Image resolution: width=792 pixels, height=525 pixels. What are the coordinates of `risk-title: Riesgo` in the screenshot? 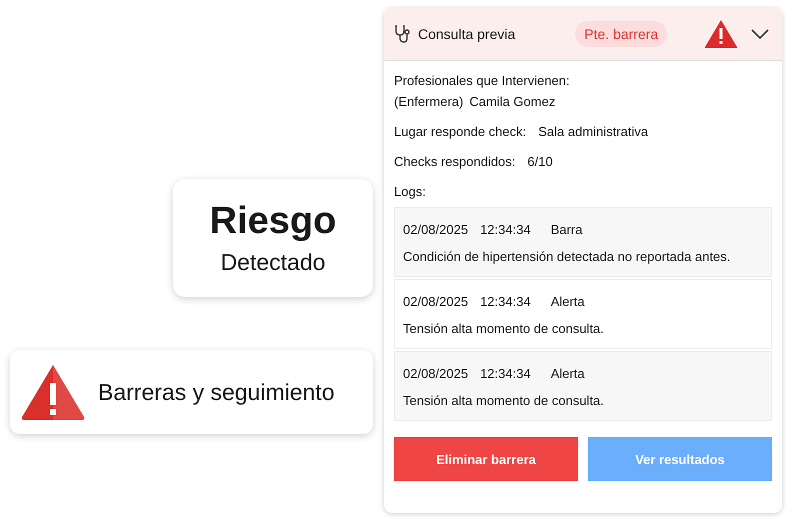 It's located at (273, 221).